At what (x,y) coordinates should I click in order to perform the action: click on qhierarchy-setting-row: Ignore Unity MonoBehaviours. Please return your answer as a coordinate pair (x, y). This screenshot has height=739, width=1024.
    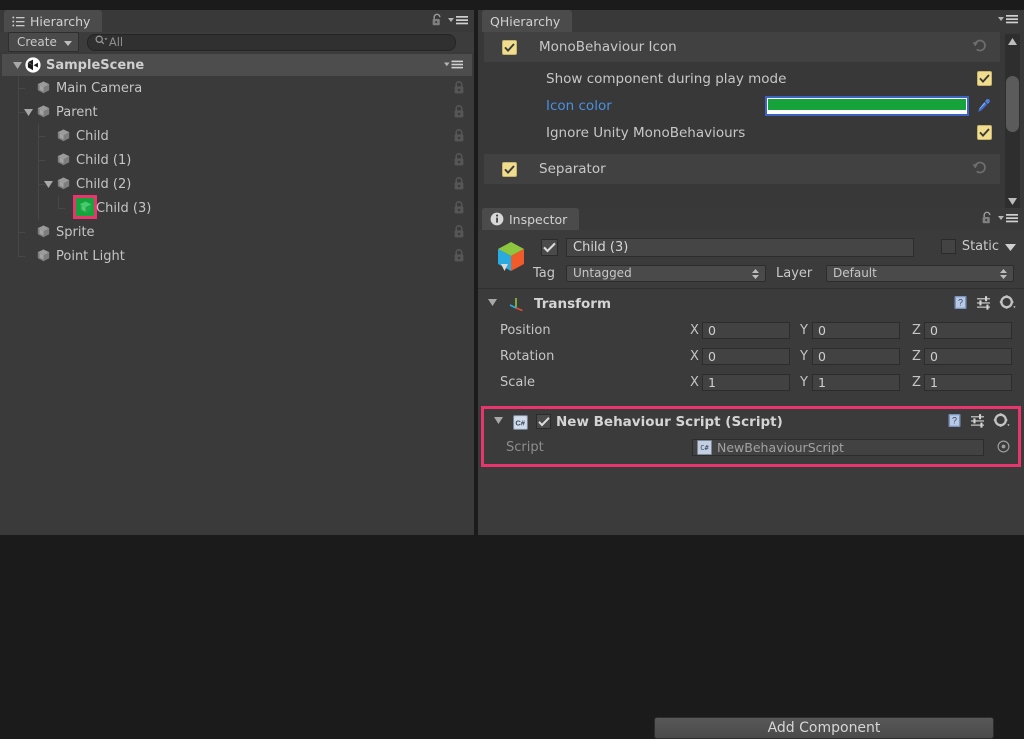
    Looking at the image, I should click on (742, 132).